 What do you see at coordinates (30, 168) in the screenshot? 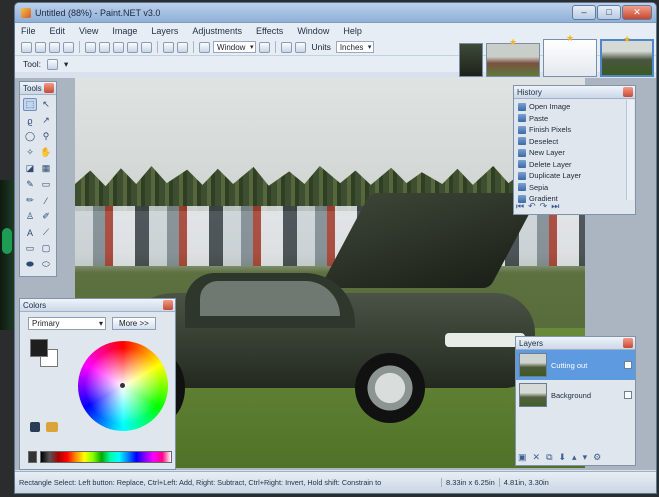
I see `paint-bucket-icon: ◪` at bounding box center [30, 168].